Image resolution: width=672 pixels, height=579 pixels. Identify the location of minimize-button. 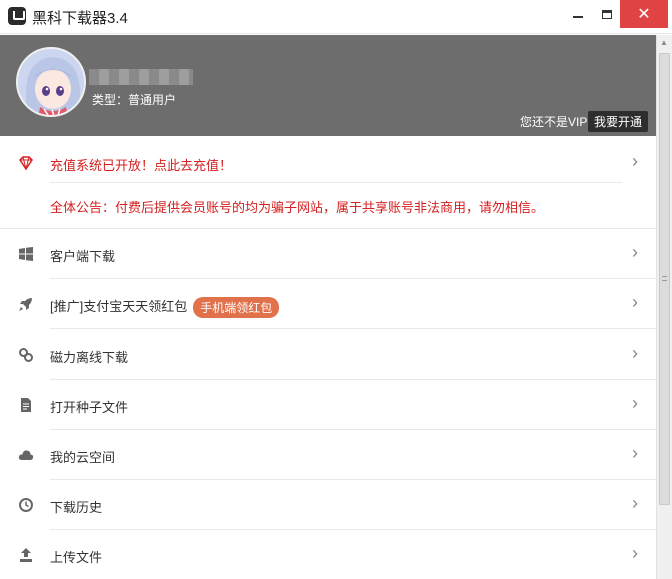
(578, 14).